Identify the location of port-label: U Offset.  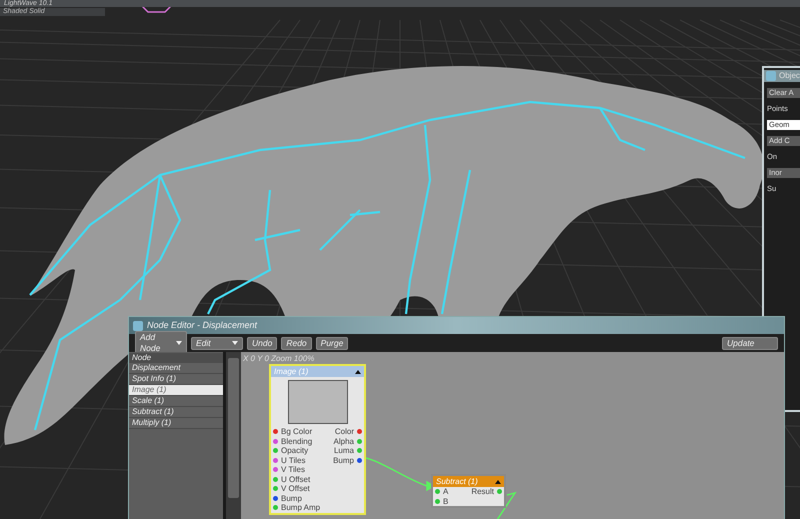
(295, 479).